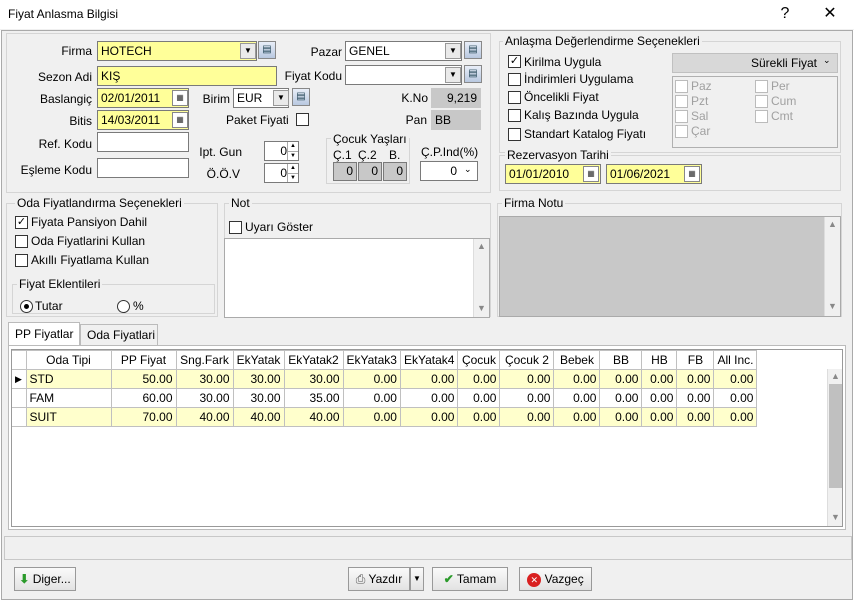 The height and width of the screenshot is (601, 854). Describe the element at coordinates (481, 308) in the screenshot. I see `scroll-down-icon: ▼` at that location.